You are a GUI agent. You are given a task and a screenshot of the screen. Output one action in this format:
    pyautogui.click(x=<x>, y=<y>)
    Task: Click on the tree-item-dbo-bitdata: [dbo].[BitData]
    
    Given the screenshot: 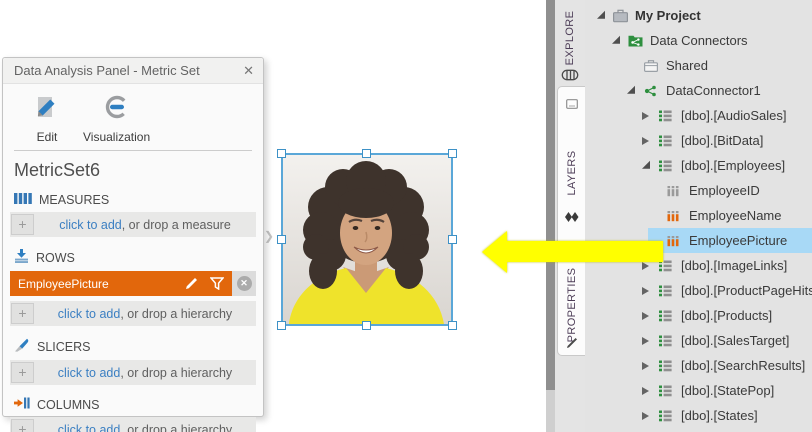 What is the action you would take?
    pyautogui.click(x=698, y=140)
    